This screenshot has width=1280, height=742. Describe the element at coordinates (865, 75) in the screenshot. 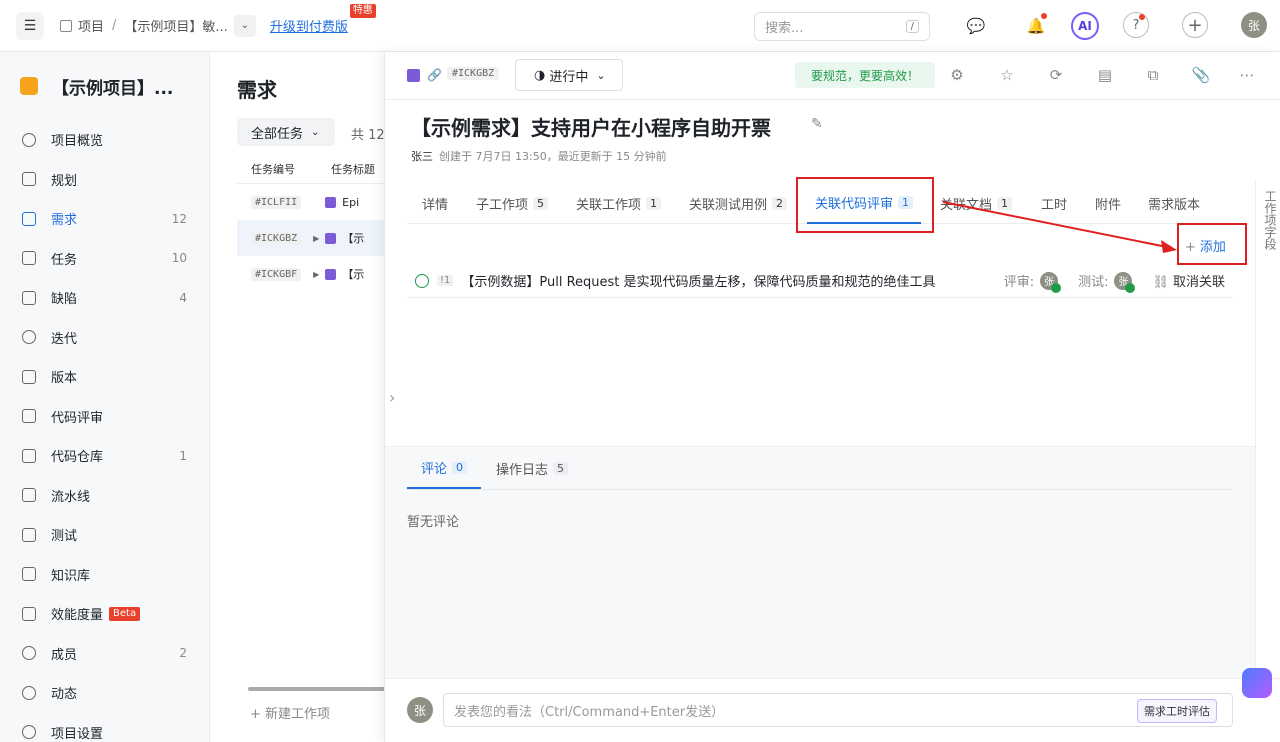

I see `promo-banner: 要规范，更要高效！` at that location.